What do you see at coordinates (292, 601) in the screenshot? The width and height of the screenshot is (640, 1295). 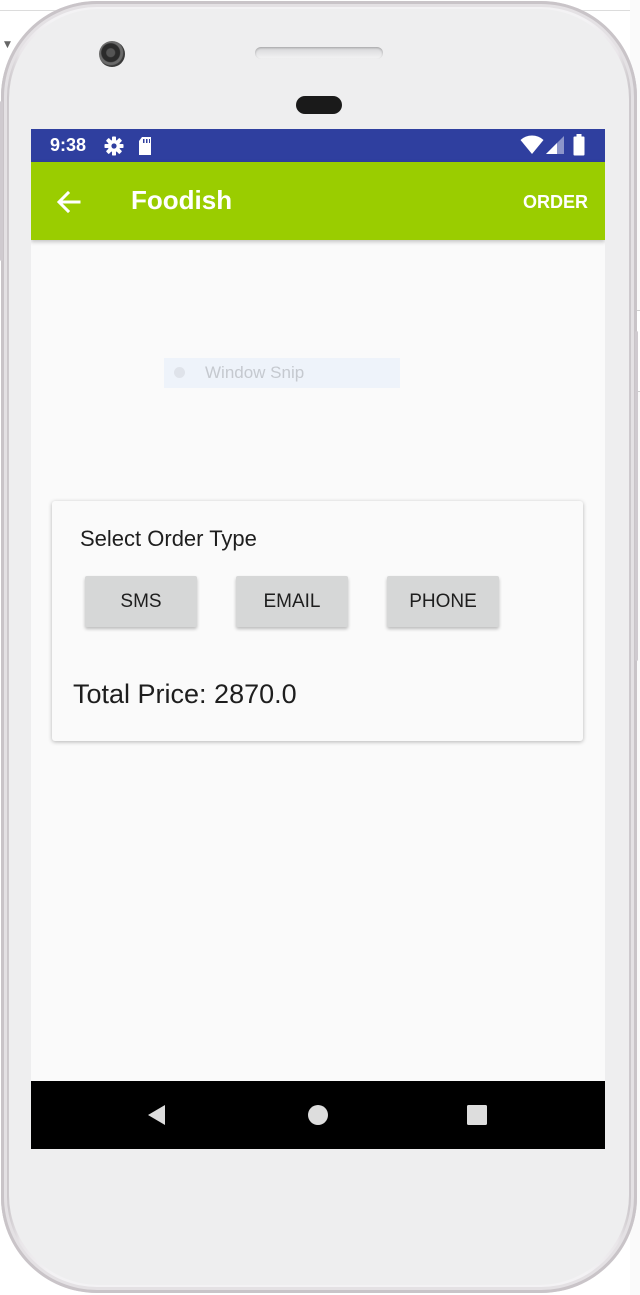 I see `email-button: EMAIL` at bounding box center [292, 601].